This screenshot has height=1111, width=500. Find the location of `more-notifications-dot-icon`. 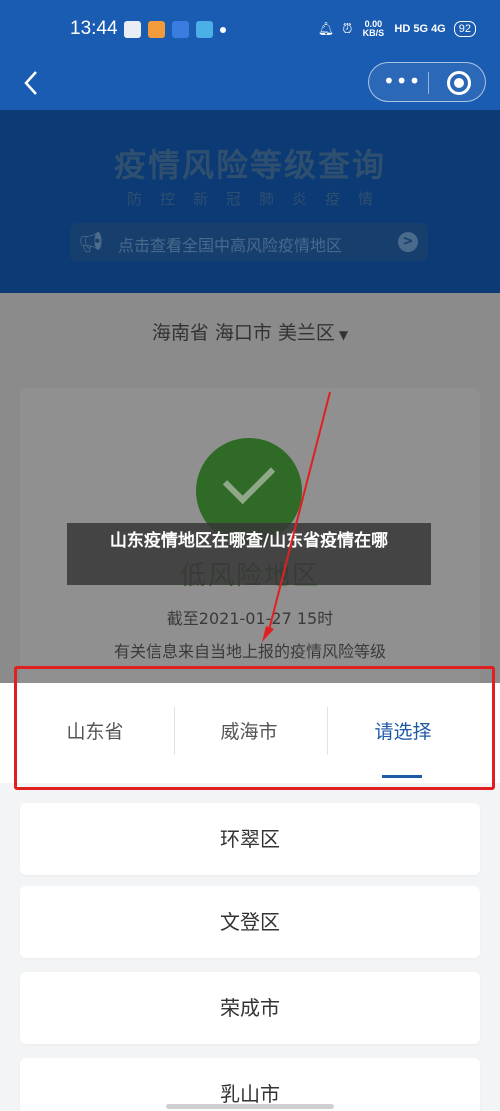

more-notifications-dot-icon is located at coordinates (223, 29).